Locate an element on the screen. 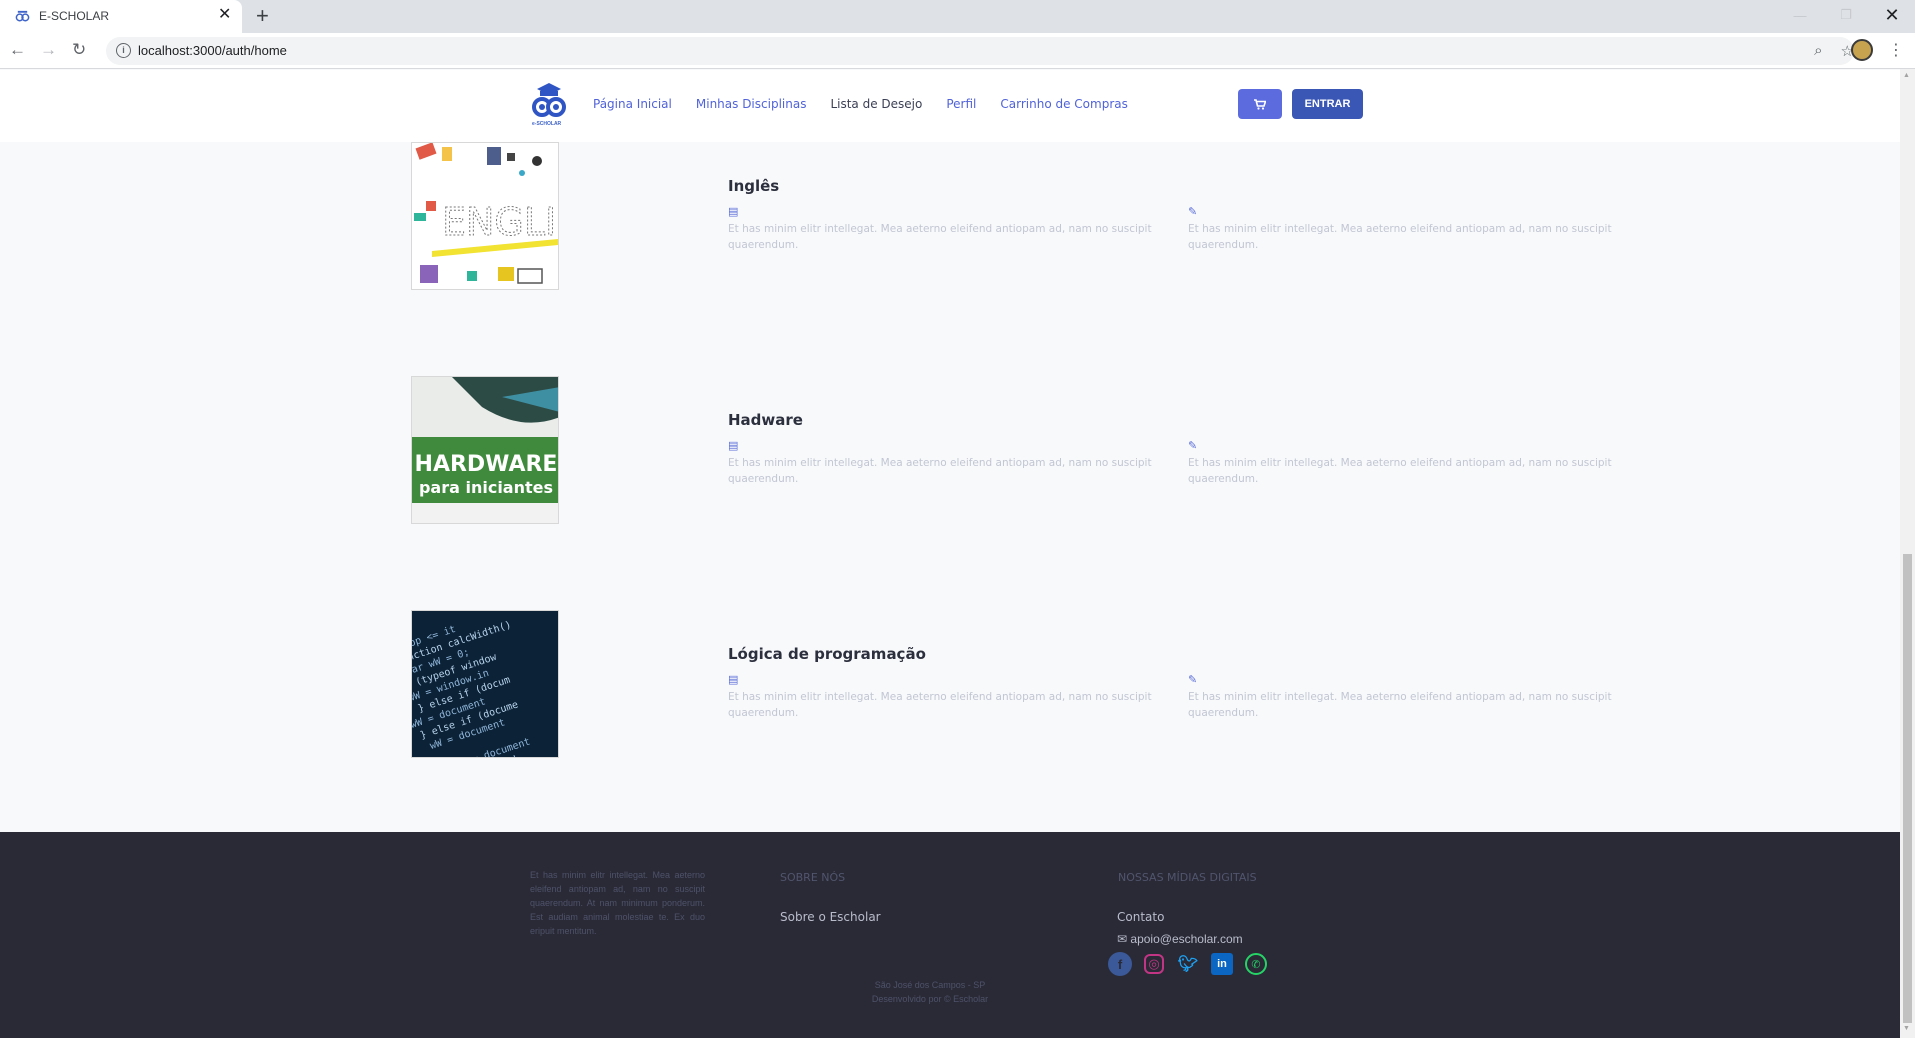 The height and width of the screenshot is (1038, 1915). address-bar: i localhost:3000/auth/home ⌕ ☆ is located at coordinates (980, 51).